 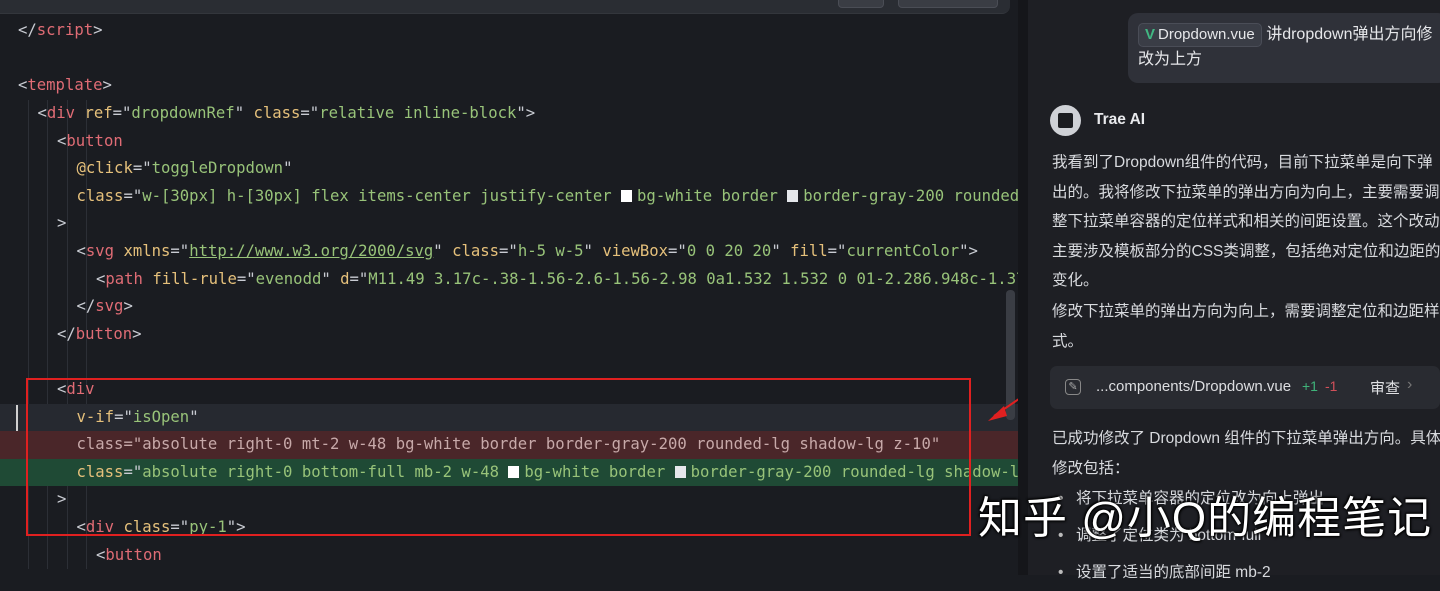 What do you see at coordinates (1385, 387) in the screenshot?
I see `review-button: 审查` at bounding box center [1385, 387].